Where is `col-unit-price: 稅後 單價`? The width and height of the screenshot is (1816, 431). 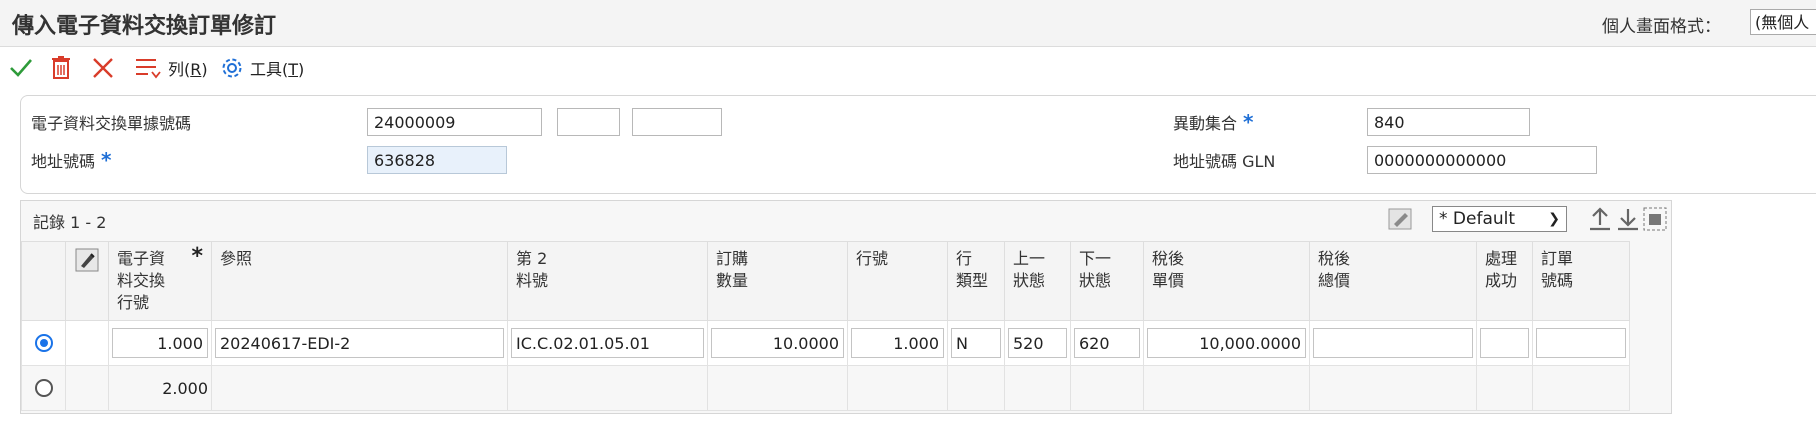 col-unit-price: 稅後 單價 is located at coordinates (1226, 281).